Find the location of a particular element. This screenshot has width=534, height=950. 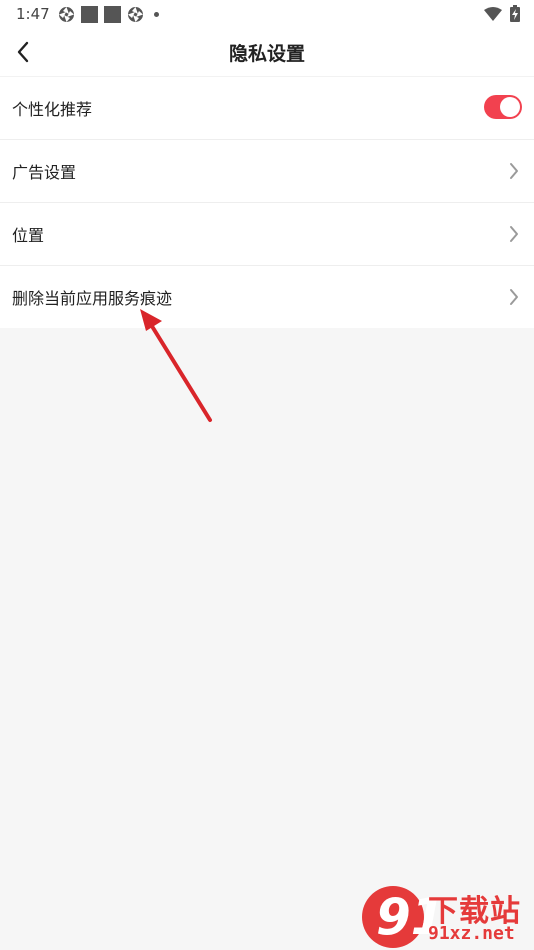

watermark-url: 91xz.net is located at coordinates (471, 933).